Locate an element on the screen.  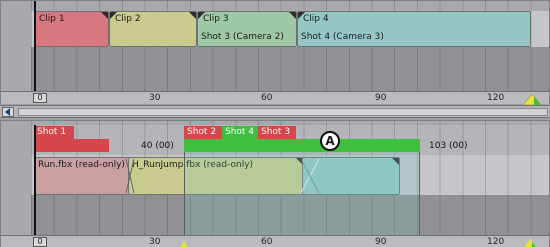
top-playhead is located at coordinates (35, 46).